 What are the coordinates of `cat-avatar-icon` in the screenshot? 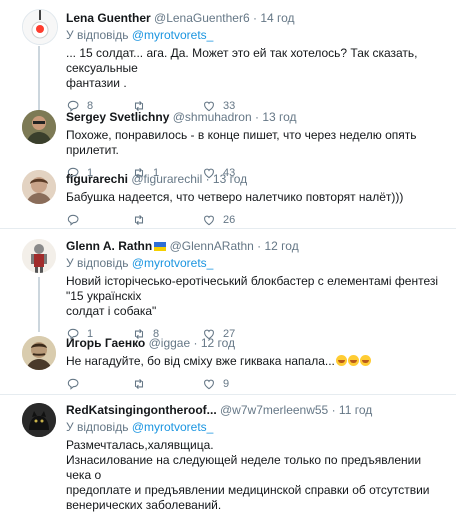 It's located at (39, 420).